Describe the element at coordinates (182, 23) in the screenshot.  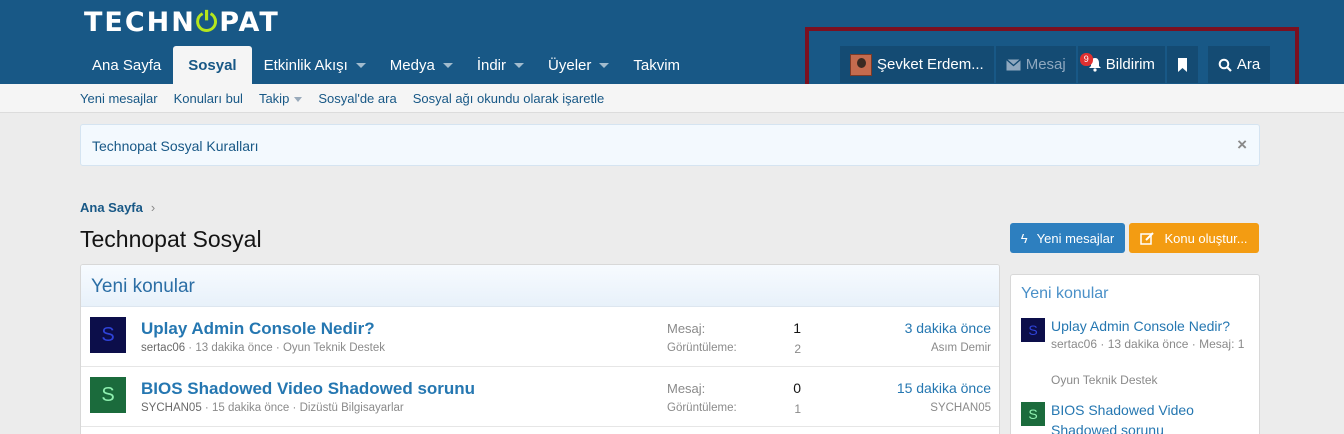
I see `site-logo: TECHN⏻PAT` at that location.